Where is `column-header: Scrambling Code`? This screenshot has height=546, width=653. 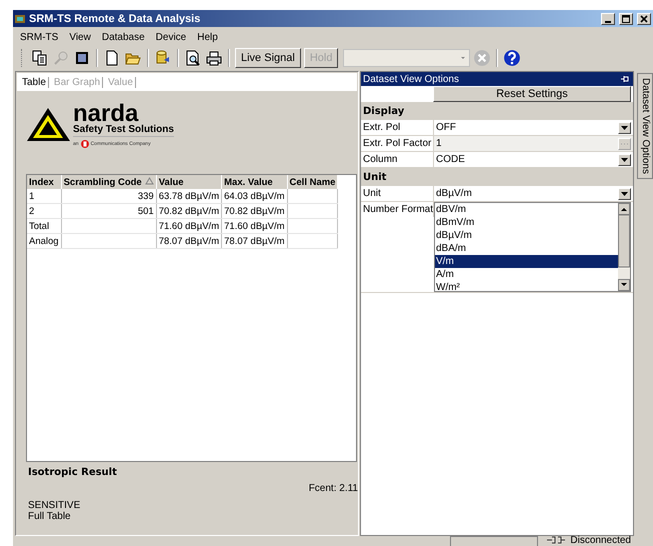
column-header: Scrambling Code is located at coordinates (108, 182).